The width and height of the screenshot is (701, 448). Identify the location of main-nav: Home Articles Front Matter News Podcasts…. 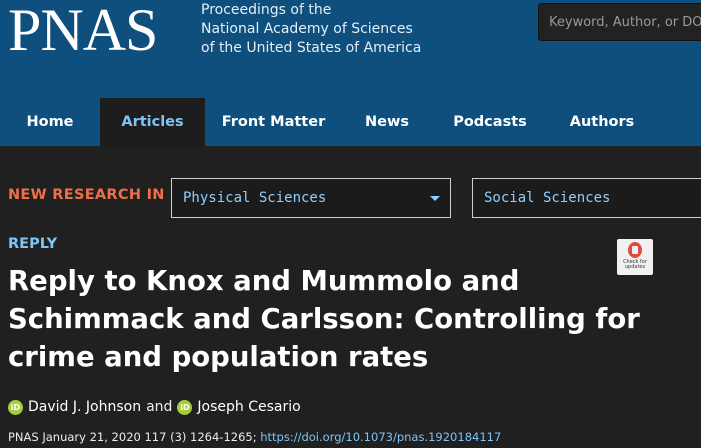
(350, 122).